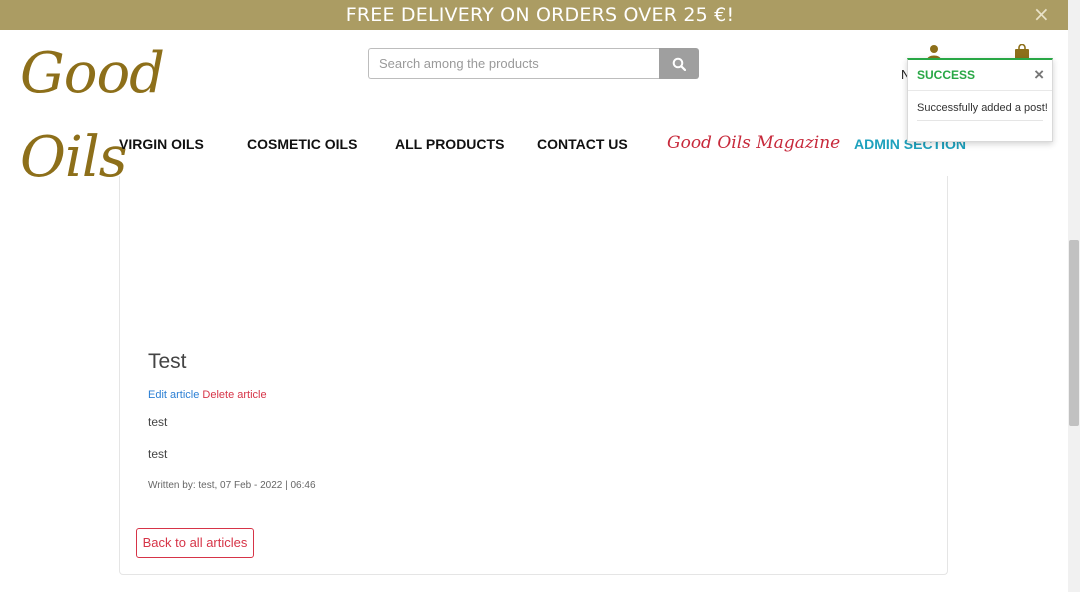  I want to click on search-bar, so click(533, 63).